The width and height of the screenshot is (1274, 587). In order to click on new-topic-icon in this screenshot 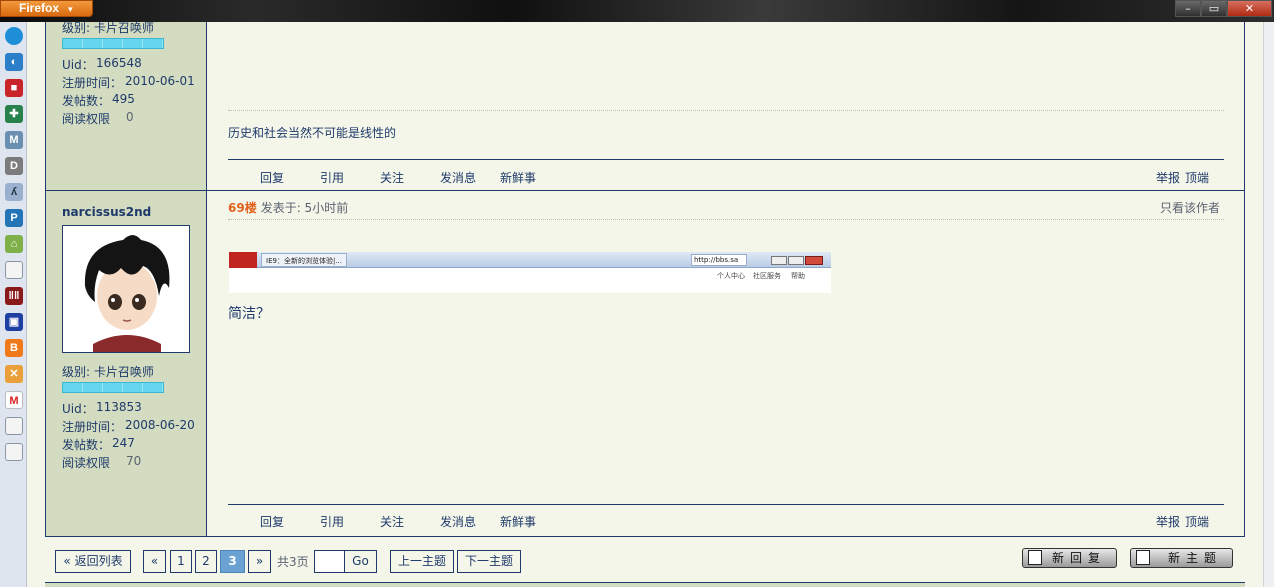, I will do `click(1143, 557)`.